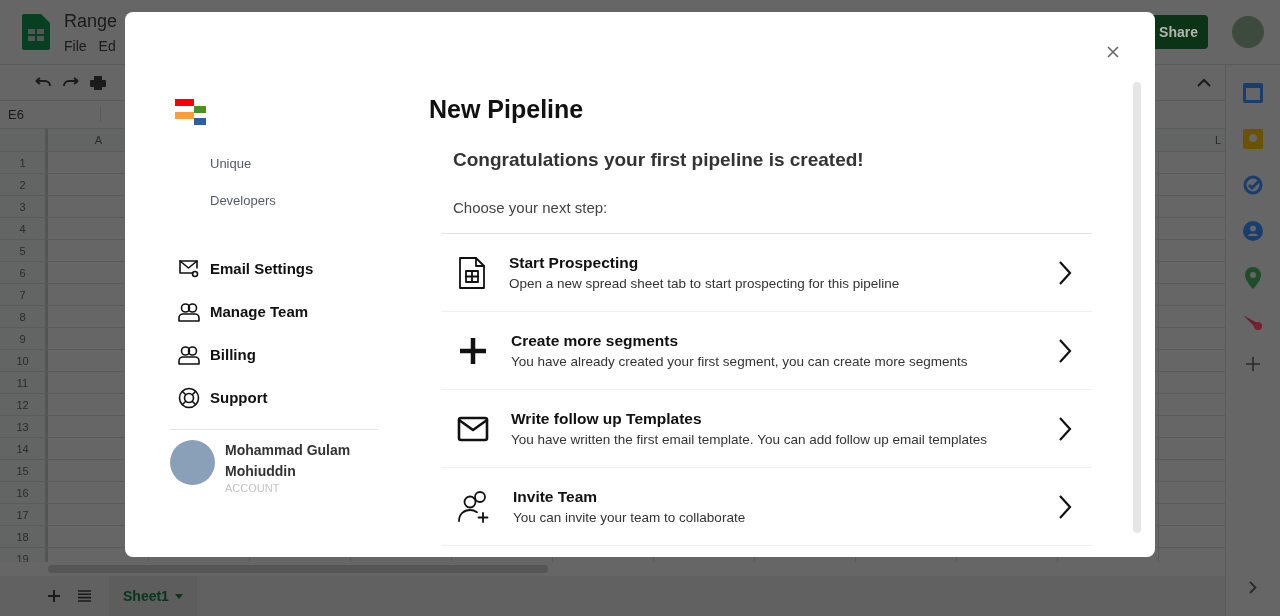  I want to click on map-pin-icon, so click(1253, 278).